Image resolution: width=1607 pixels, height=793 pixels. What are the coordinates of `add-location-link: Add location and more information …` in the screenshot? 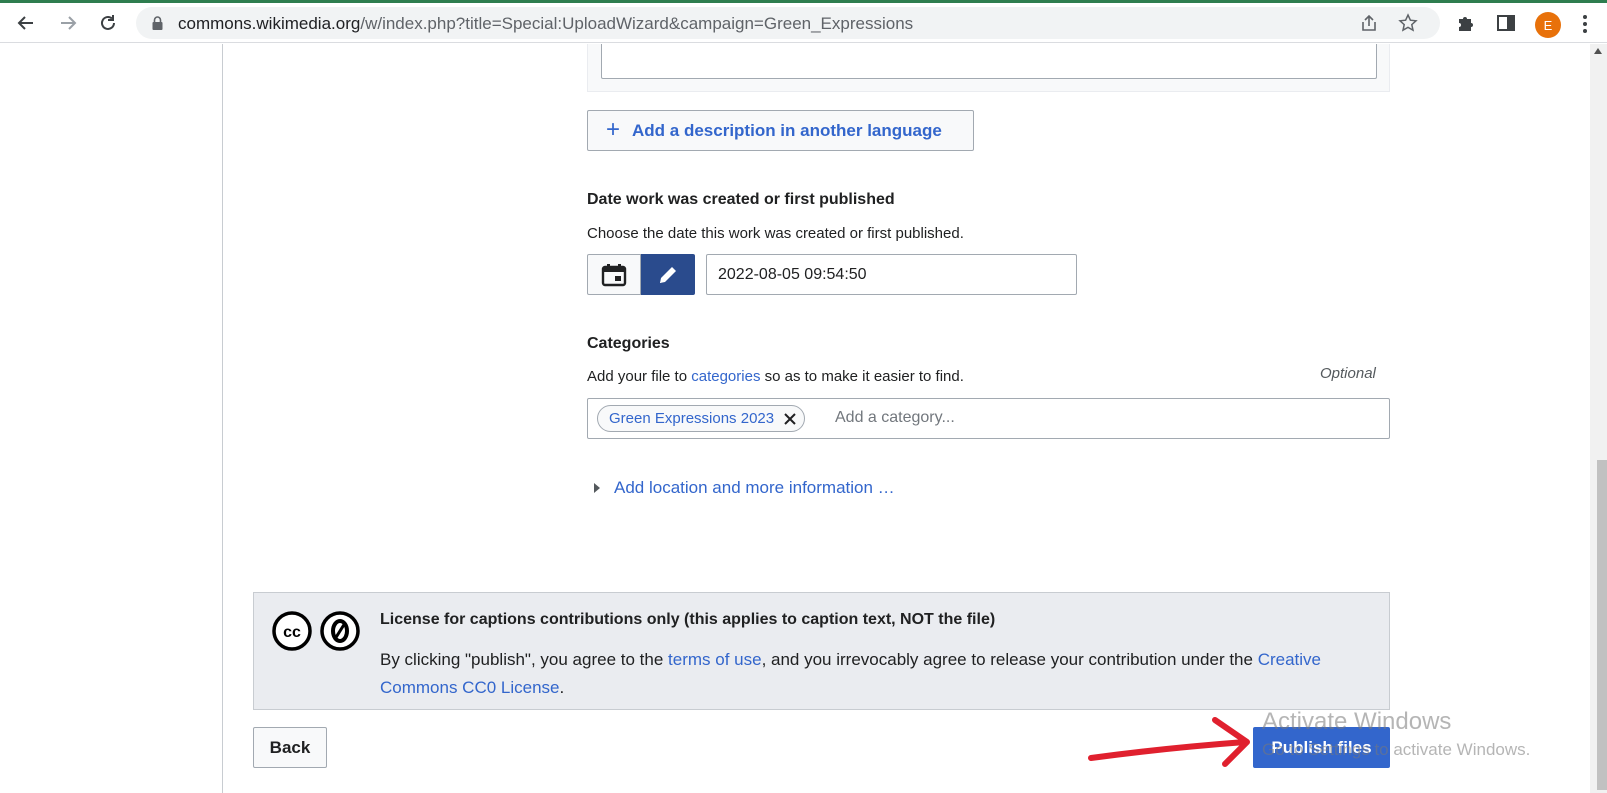 It's located at (754, 488).